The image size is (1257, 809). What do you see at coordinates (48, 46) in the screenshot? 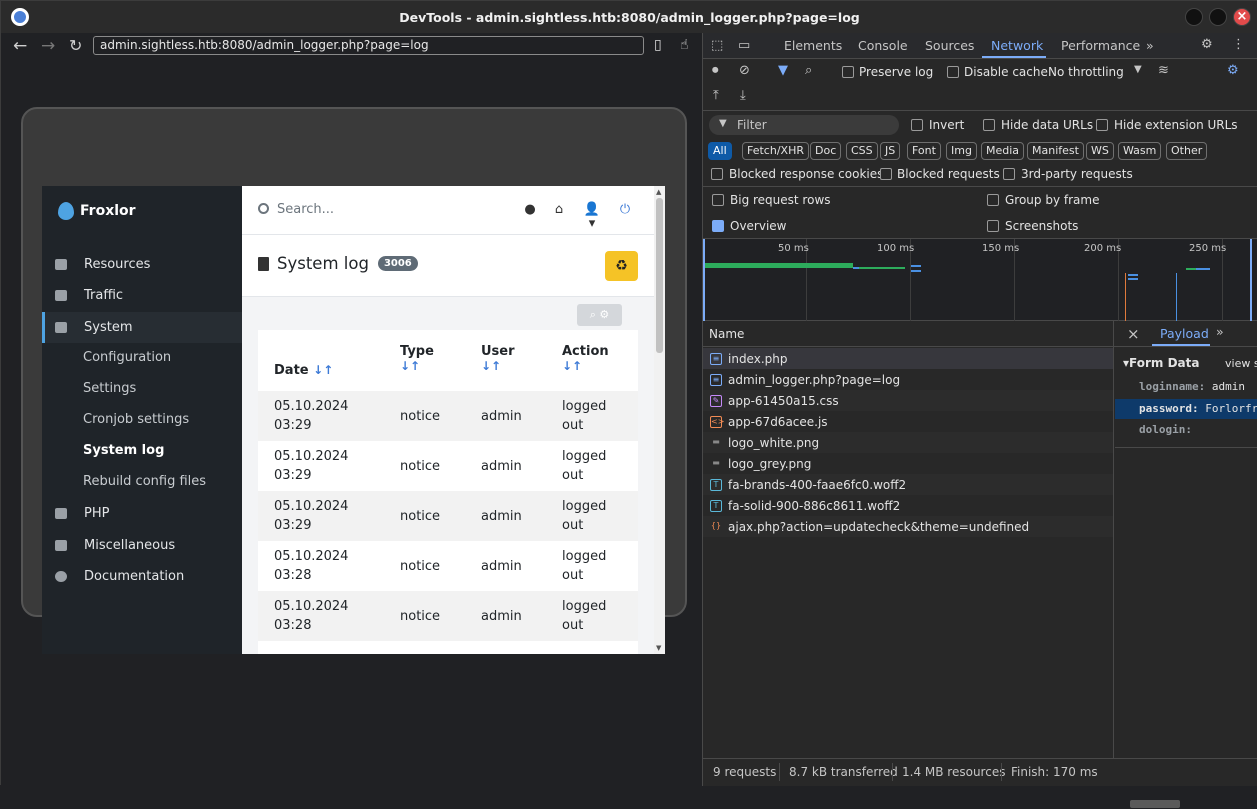
I see `forward-arrow-icon: →` at bounding box center [48, 46].